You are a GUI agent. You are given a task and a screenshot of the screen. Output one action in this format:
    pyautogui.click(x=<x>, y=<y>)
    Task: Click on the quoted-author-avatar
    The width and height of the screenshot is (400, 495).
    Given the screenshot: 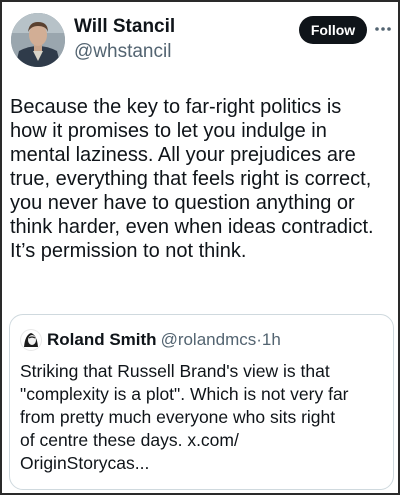 What is the action you would take?
    pyautogui.click(x=31, y=340)
    